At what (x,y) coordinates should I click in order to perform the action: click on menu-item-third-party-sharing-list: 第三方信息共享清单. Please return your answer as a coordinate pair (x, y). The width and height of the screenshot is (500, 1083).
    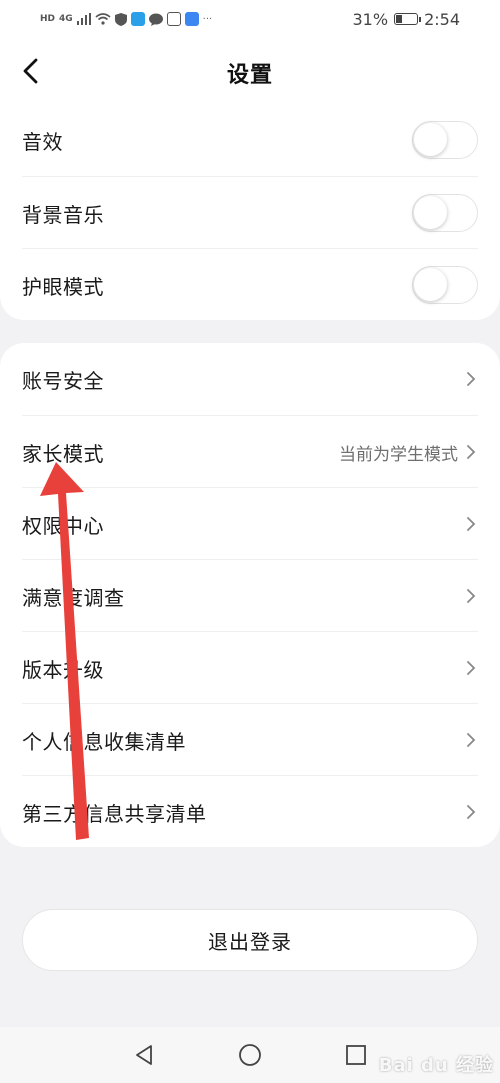
    Looking at the image, I should click on (250, 811).